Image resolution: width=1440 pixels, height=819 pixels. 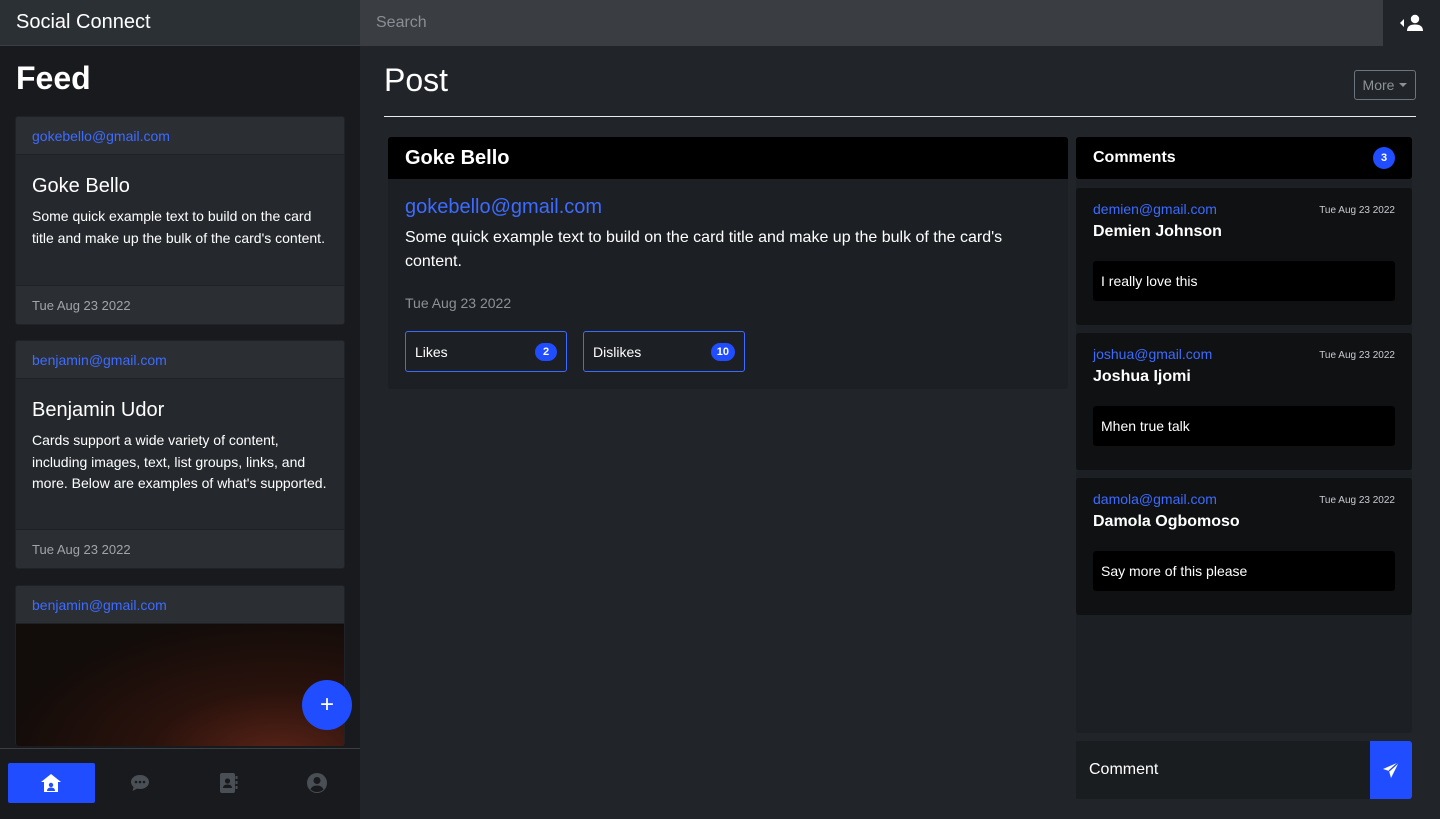 What do you see at coordinates (1223, 770) in the screenshot?
I see `comment-input` at bounding box center [1223, 770].